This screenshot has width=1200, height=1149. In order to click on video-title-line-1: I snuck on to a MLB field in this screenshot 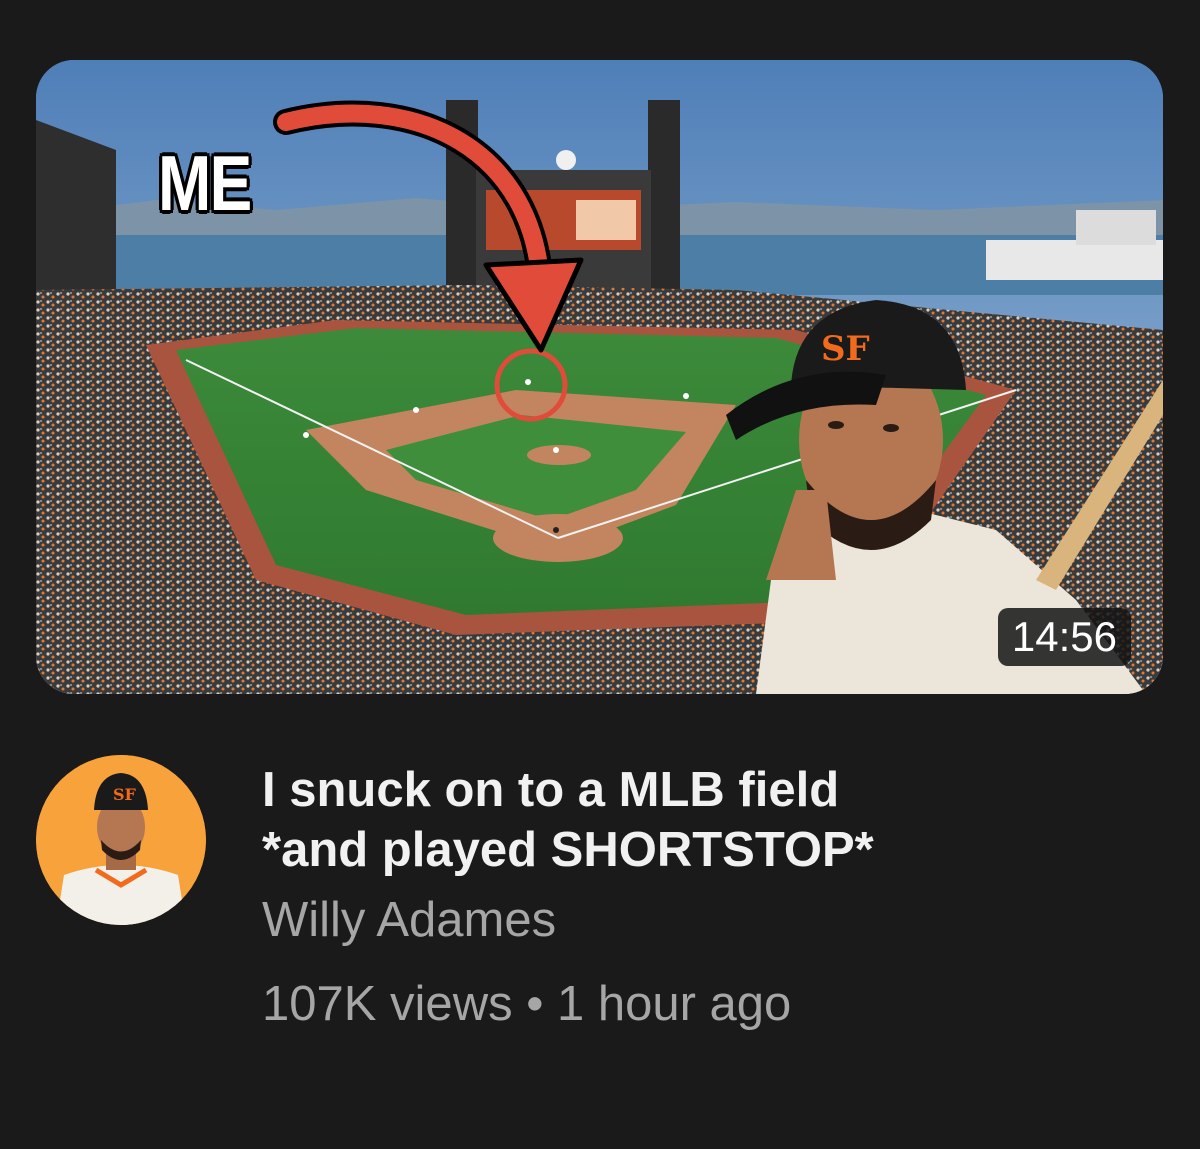, I will do `click(551, 790)`.